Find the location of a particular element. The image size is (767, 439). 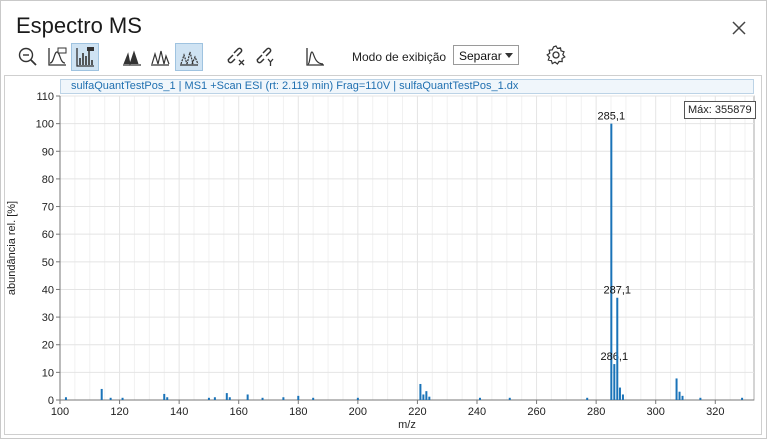

x-tick-label: 140 is located at coordinates (179, 412).